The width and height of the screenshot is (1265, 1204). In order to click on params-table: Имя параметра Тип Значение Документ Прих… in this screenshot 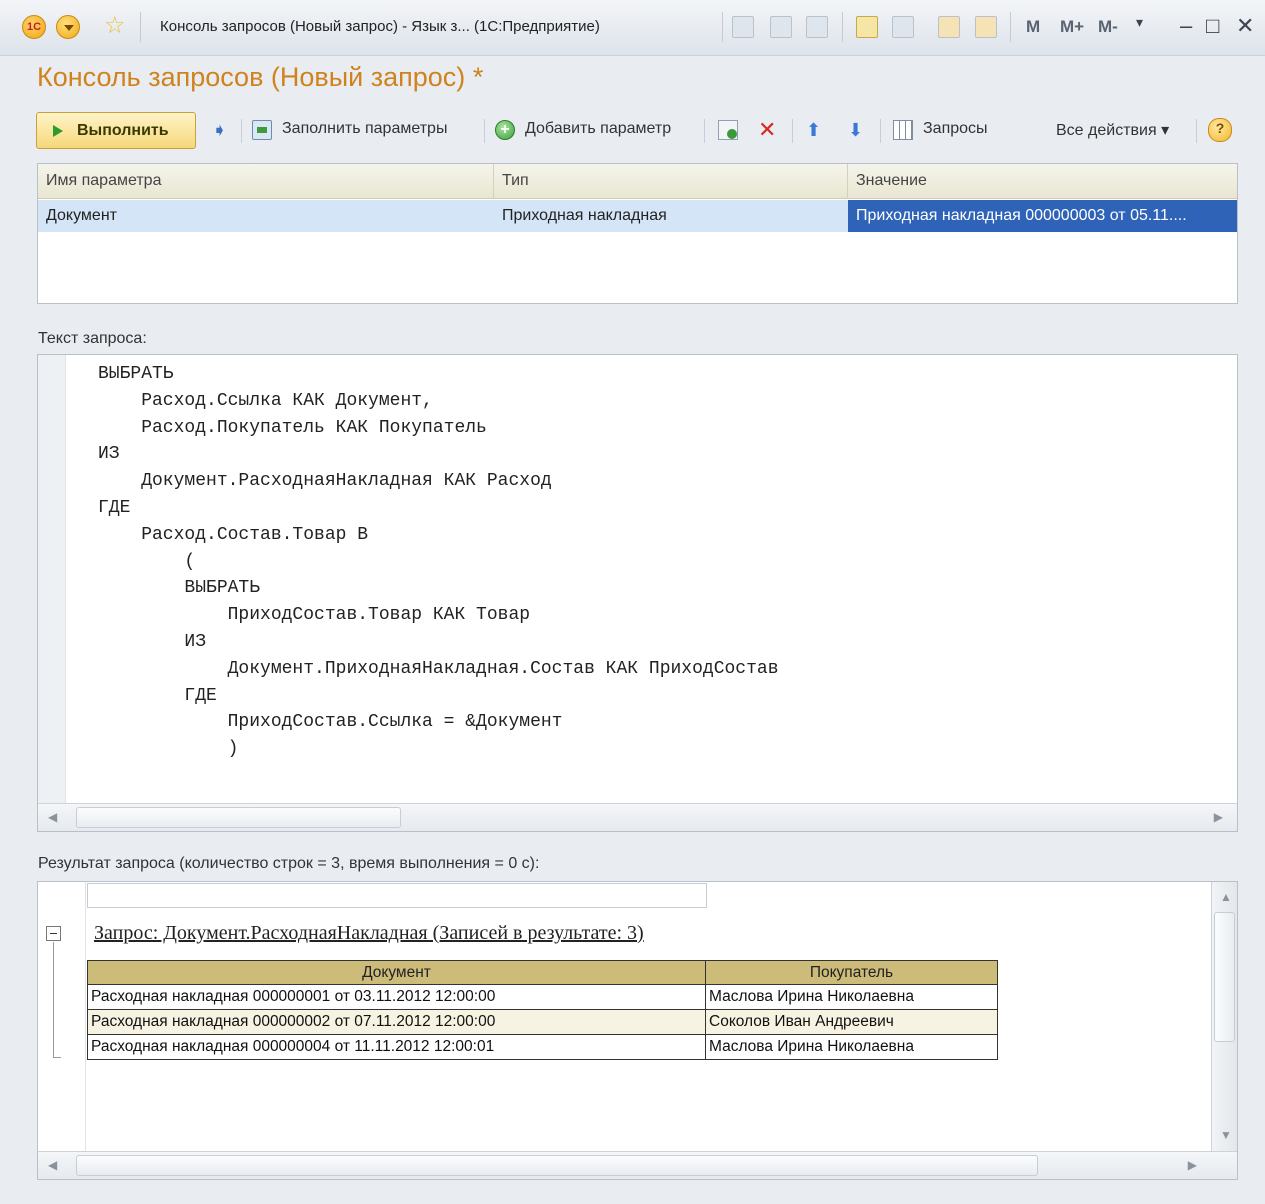, I will do `click(637, 233)`.